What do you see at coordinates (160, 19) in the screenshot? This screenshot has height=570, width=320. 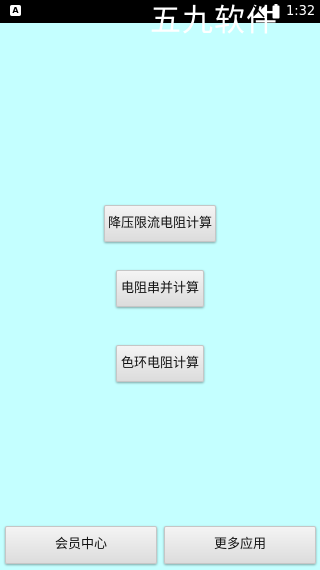 I see `status-bar: A 五九软件 1:32` at bounding box center [160, 19].